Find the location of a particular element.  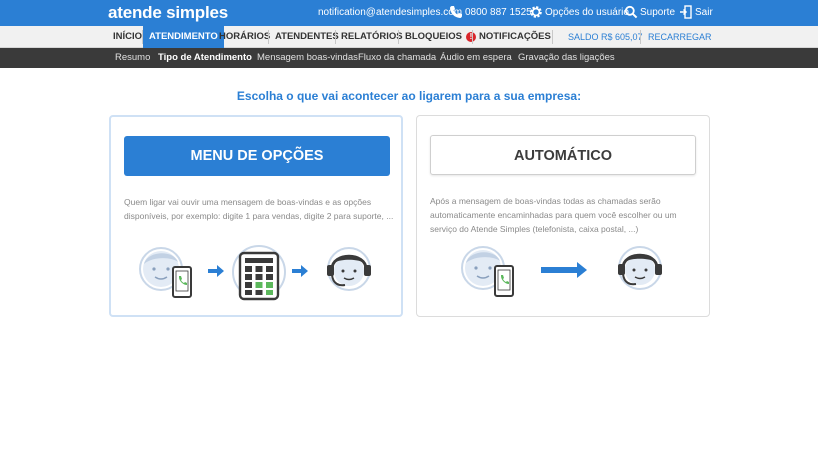

logout-icon is located at coordinates (686, 12).